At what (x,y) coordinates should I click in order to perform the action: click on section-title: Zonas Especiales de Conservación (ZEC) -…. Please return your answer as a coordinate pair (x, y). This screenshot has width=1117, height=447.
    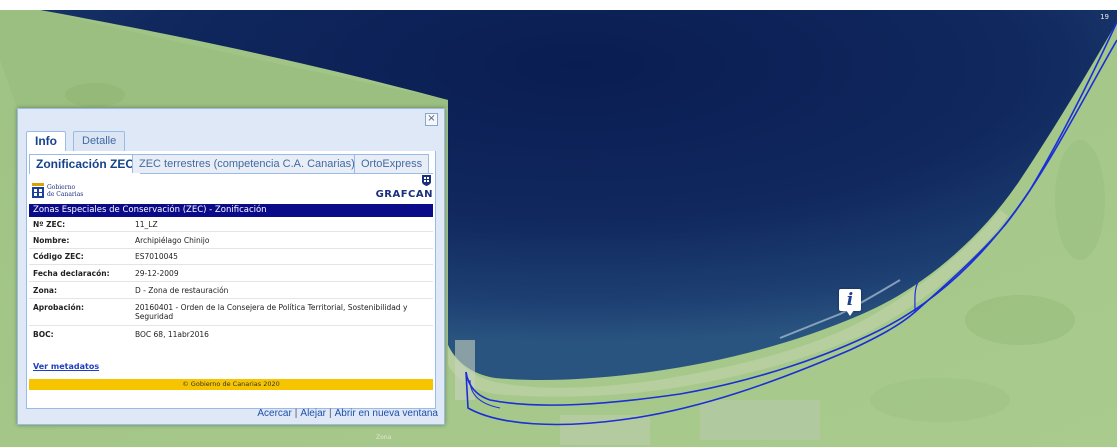
    Looking at the image, I should click on (231, 210).